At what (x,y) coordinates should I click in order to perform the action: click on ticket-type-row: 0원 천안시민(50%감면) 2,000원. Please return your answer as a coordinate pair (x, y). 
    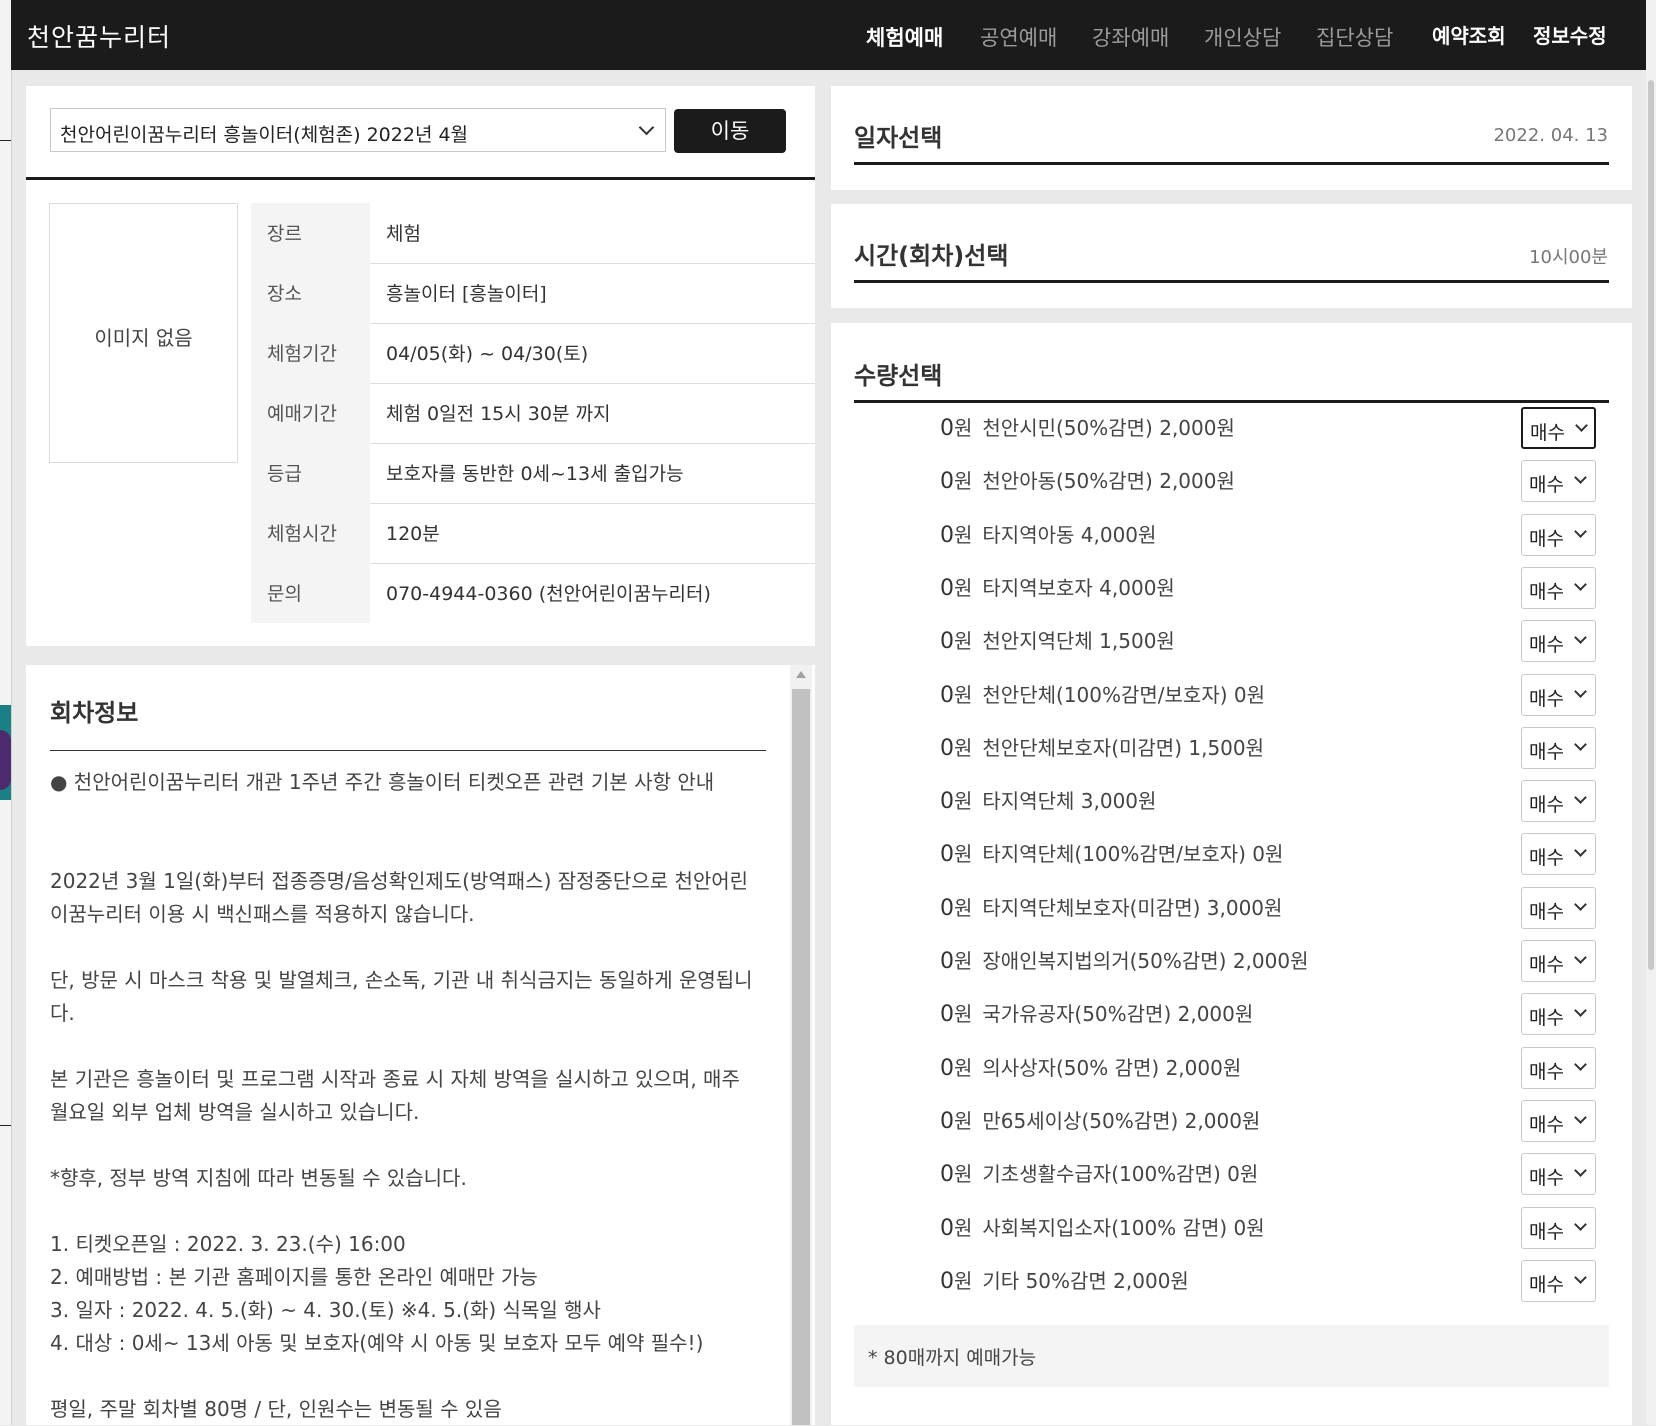
    Looking at the image, I should click on (1087, 426).